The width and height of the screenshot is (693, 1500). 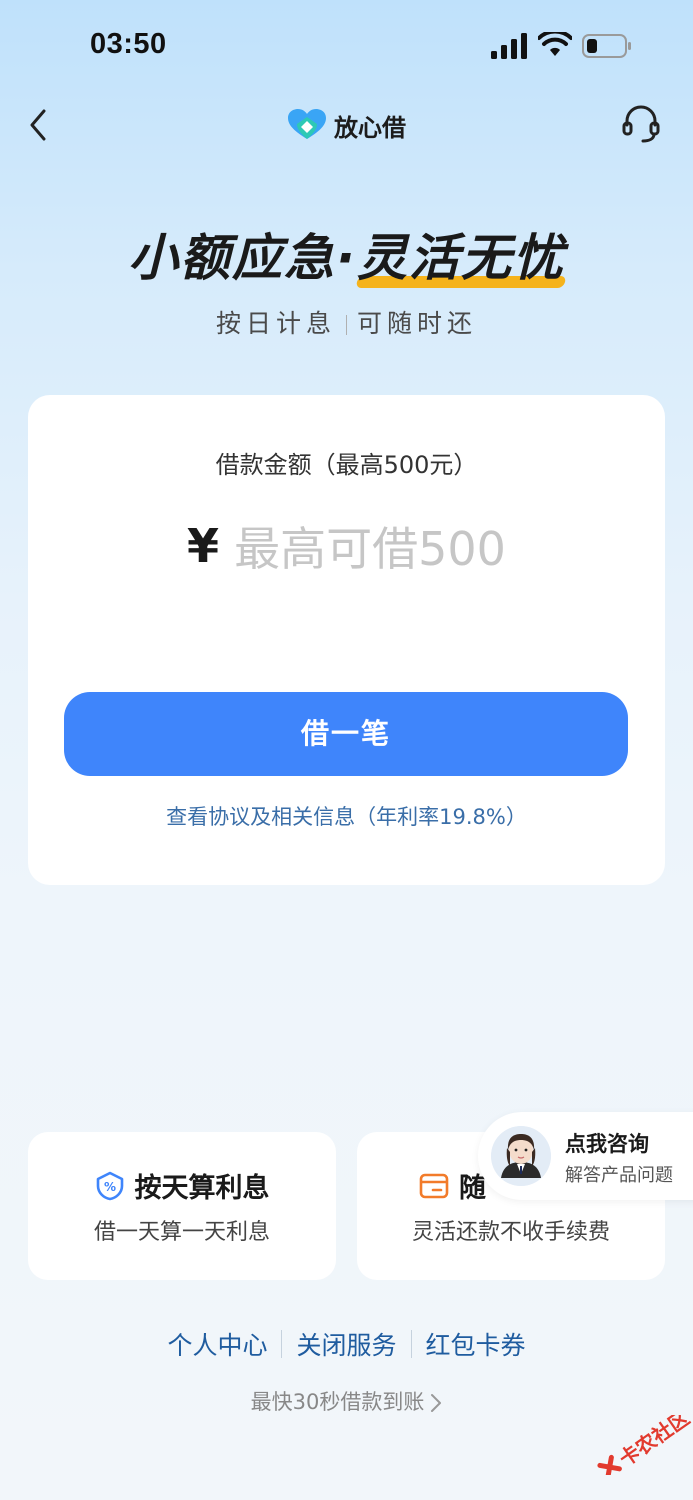 I want to click on wifi-icon, so click(x=555, y=44).